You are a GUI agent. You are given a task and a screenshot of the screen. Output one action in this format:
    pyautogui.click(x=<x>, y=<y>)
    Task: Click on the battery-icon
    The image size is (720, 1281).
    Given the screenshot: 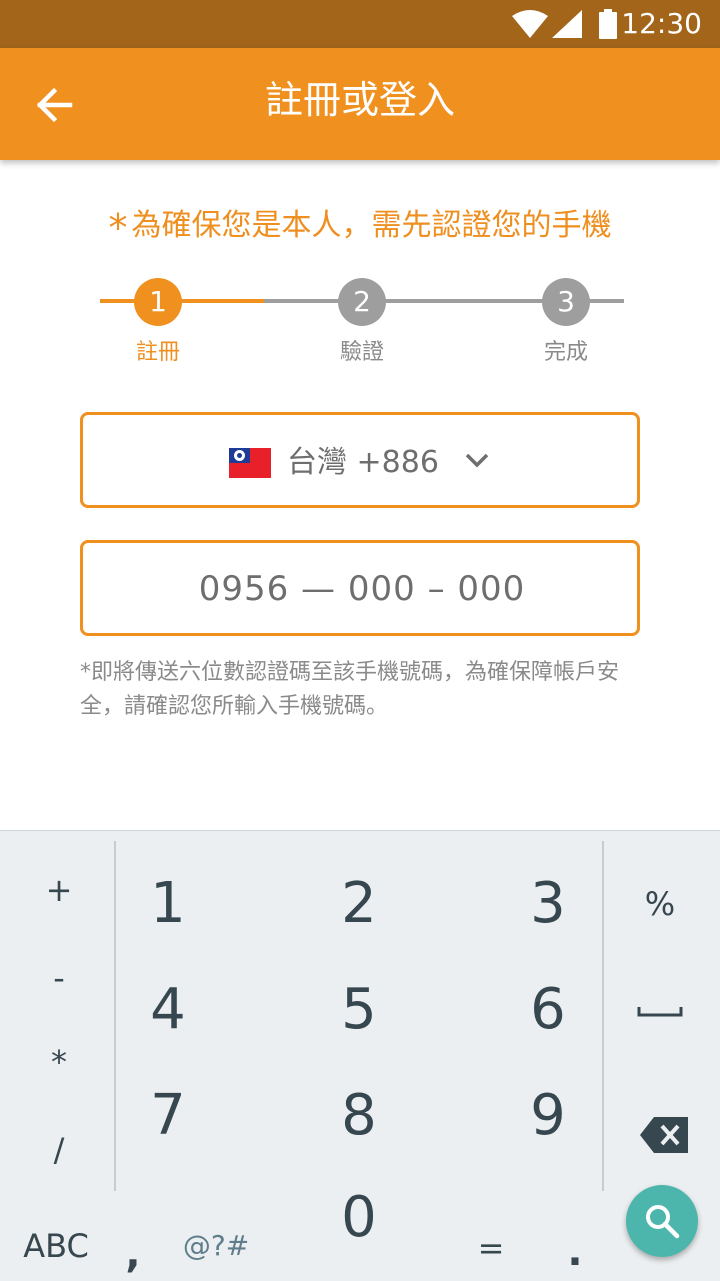 What is the action you would take?
    pyautogui.click(x=608, y=24)
    